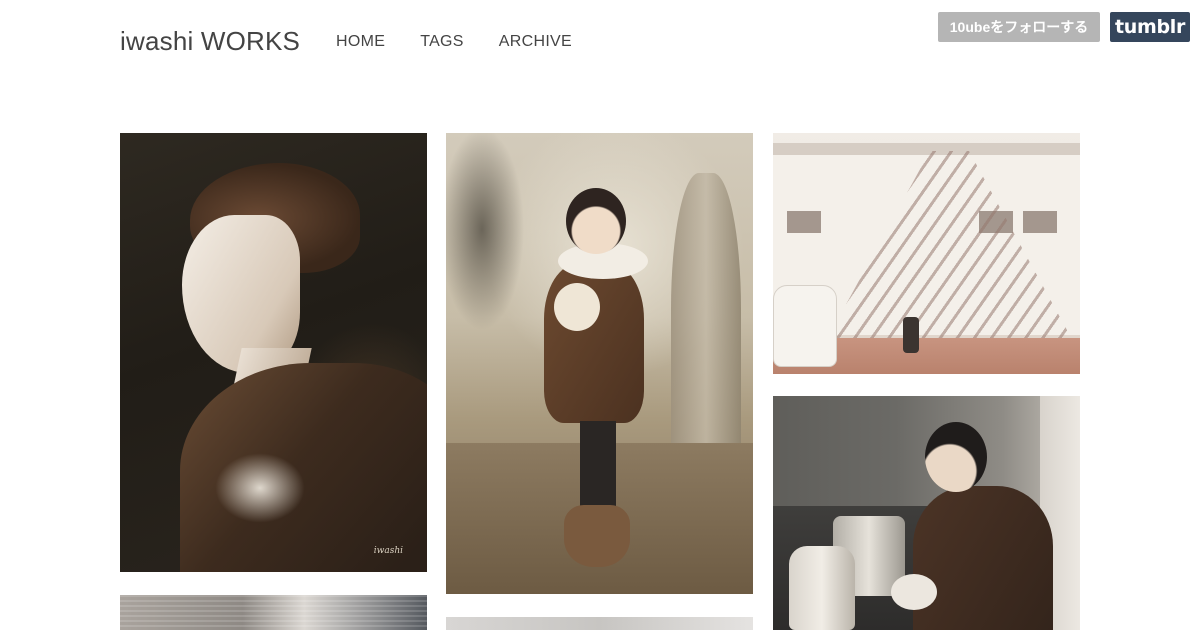 The height and width of the screenshot is (630, 1200). Describe the element at coordinates (535, 42) in the screenshot. I see `nav-archive: ARCHIVE` at that location.